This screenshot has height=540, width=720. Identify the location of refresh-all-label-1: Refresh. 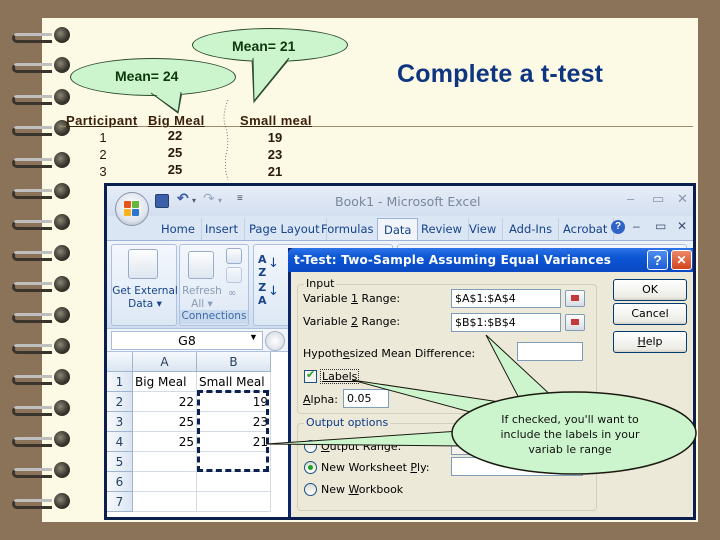
(202, 291).